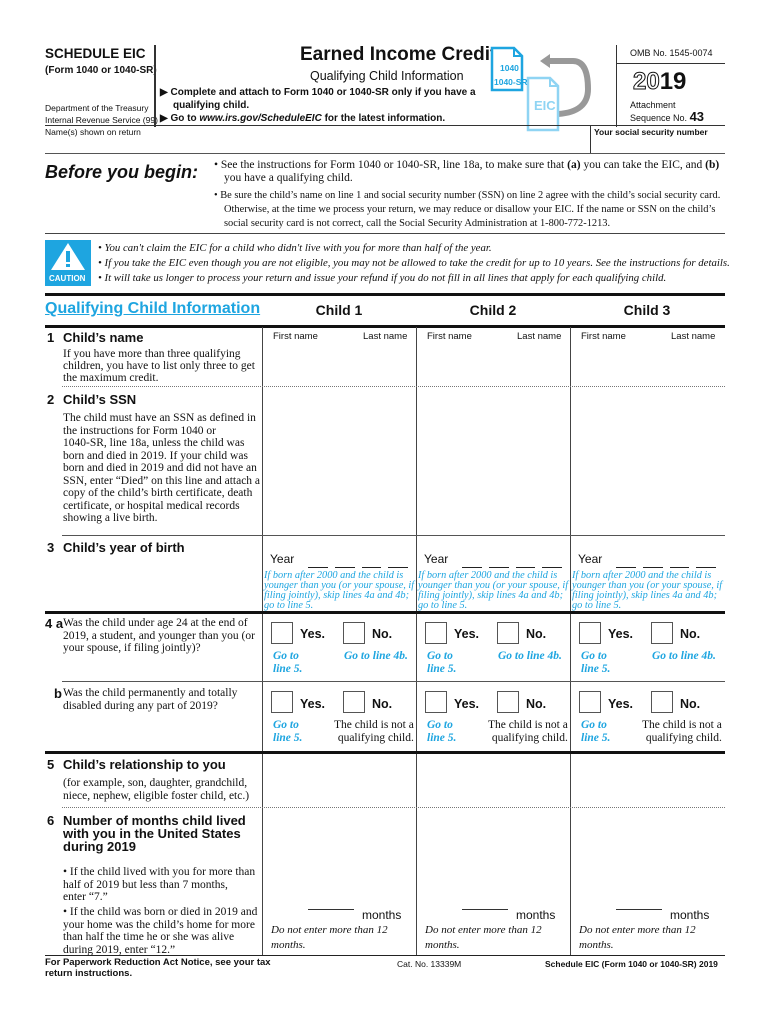  Describe the element at coordinates (712, 165) in the screenshot. I see `before-bullet-1-b: (b)` at that location.